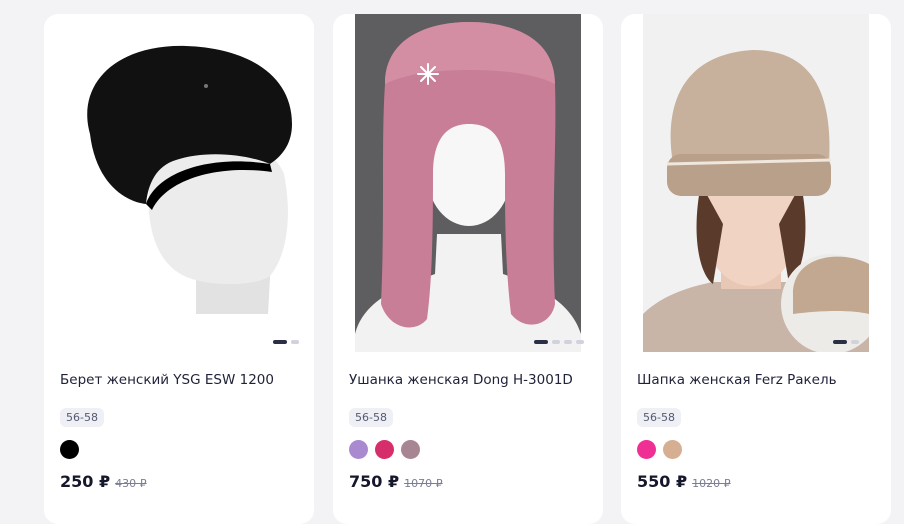  Describe the element at coordinates (167, 380) in the screenshot. I see `product-title: Берет женский YSG ESW 1200` at that location.